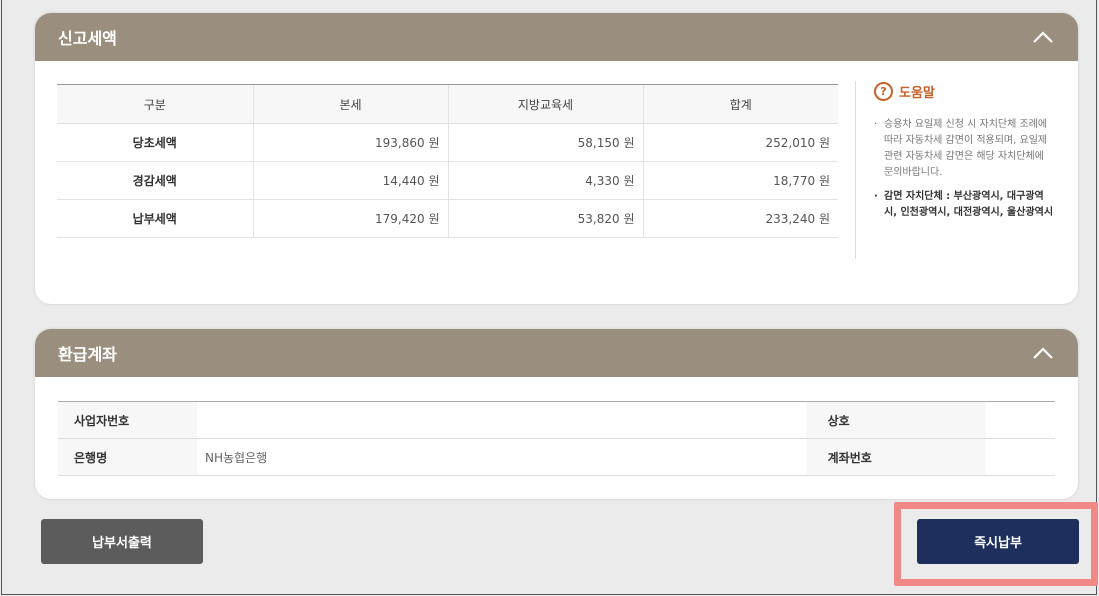 The image size is (1099, 596). I want to click on reported-tax-header: 신고세액, so click(556, 37).